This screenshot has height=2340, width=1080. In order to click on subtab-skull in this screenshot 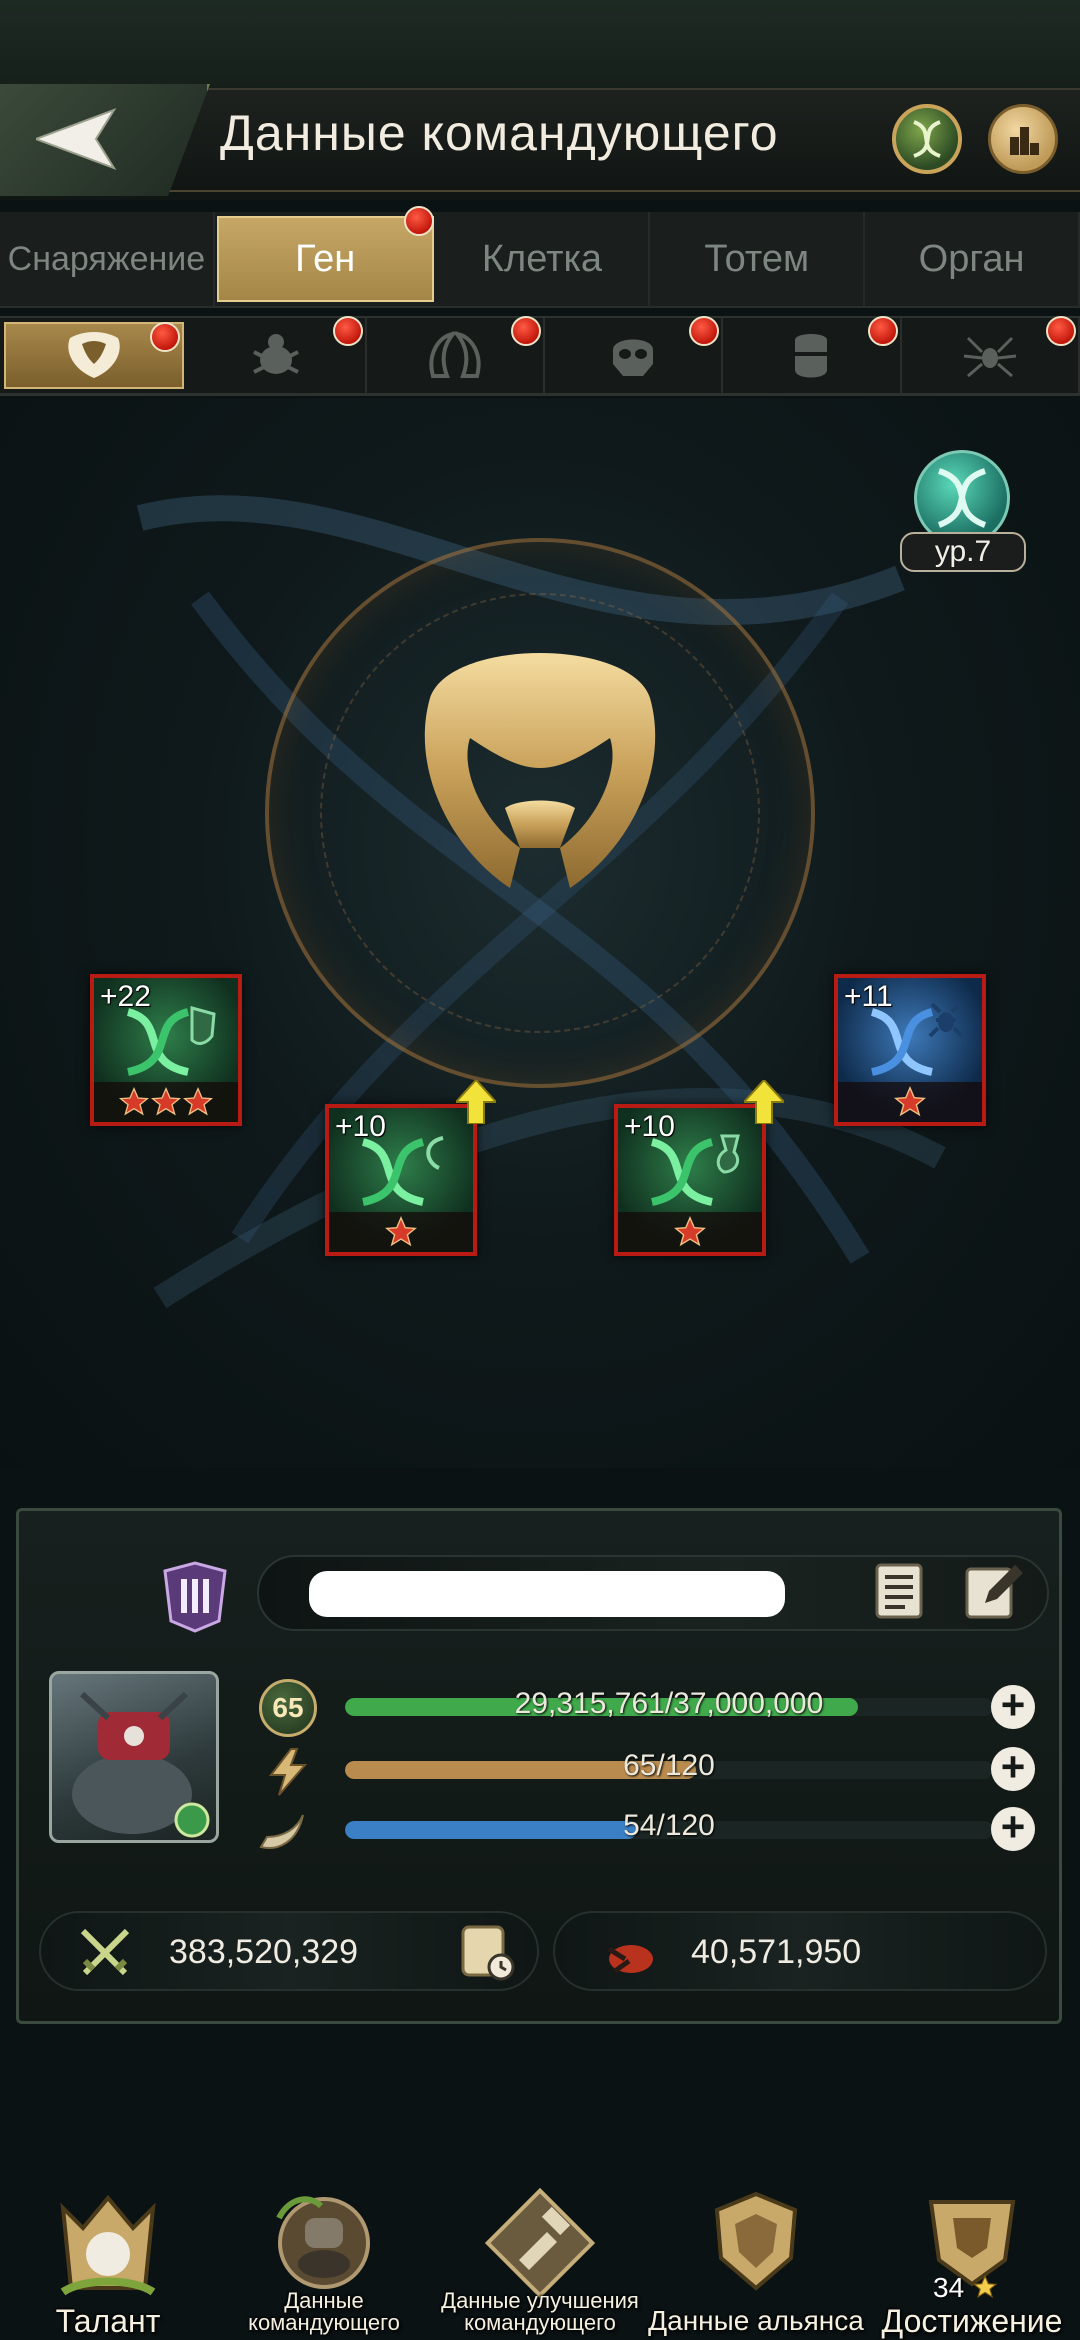, I will do `click(634, 354)`.